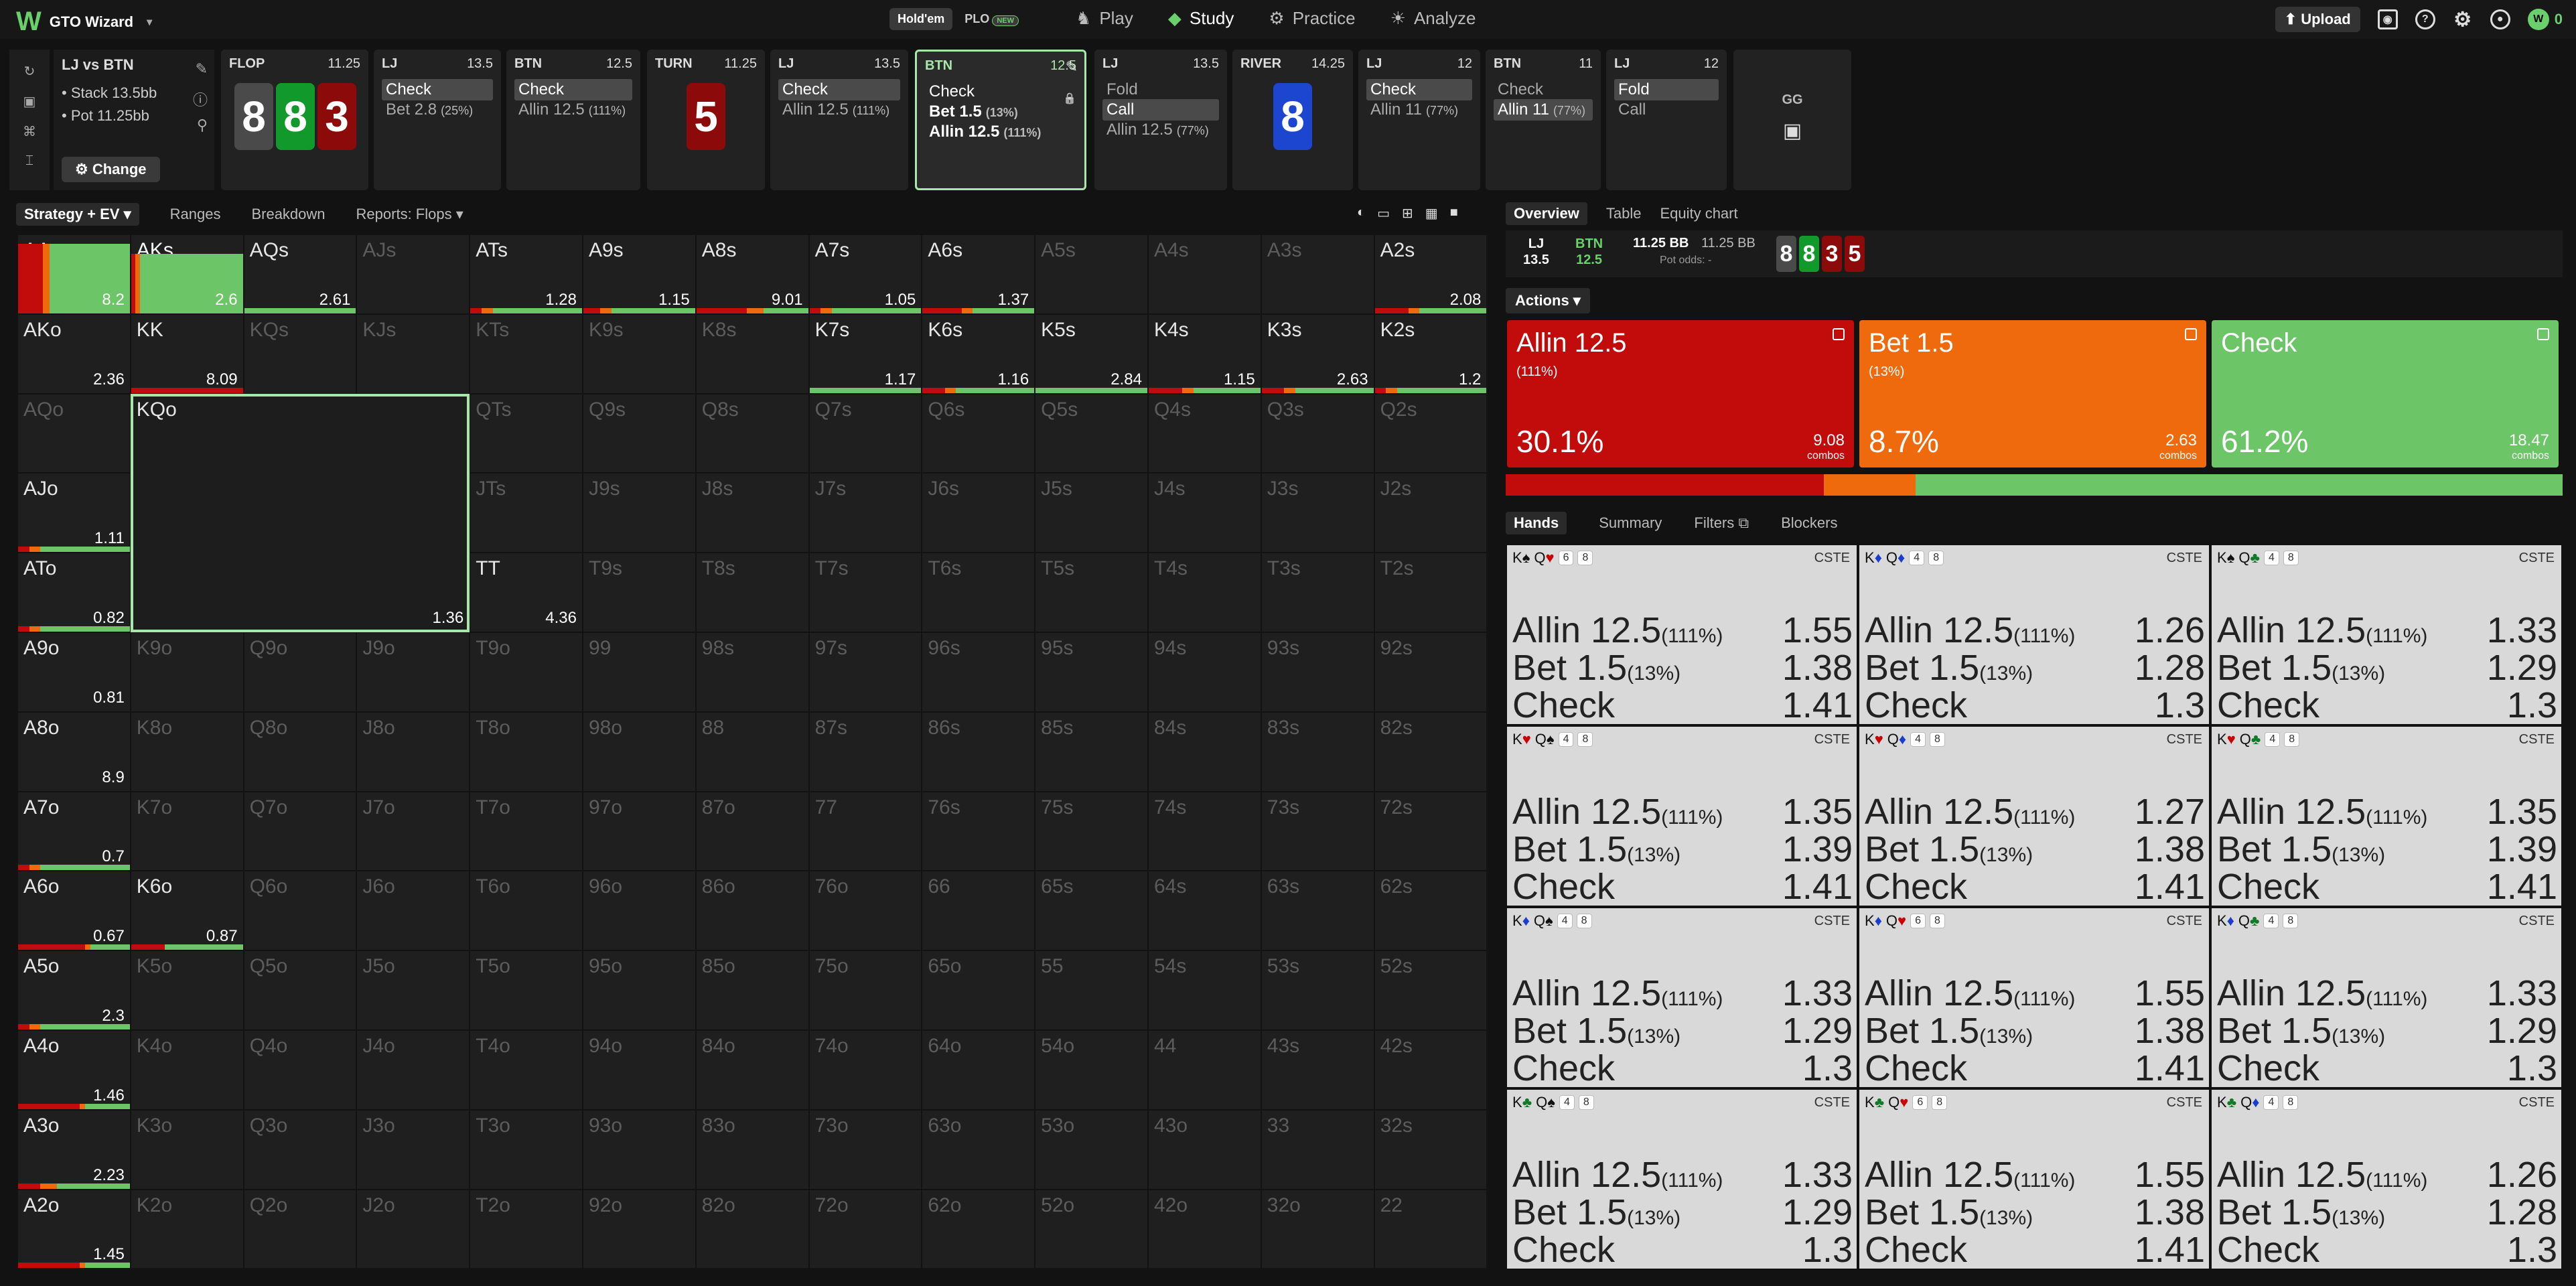 The image size is (2576, 1286). I want to click on hand-cell: A8o 8.9, so click(74, 751).